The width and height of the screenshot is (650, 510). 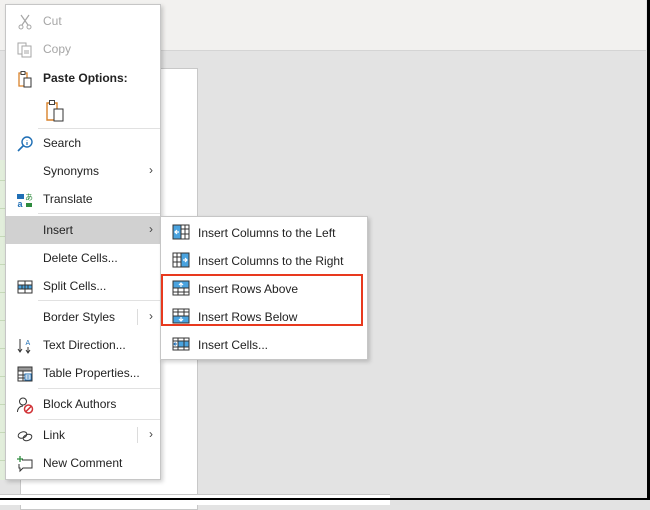 I want to click on menu-item-synonyms: Synonyms ›, so click(x=83, y=171).